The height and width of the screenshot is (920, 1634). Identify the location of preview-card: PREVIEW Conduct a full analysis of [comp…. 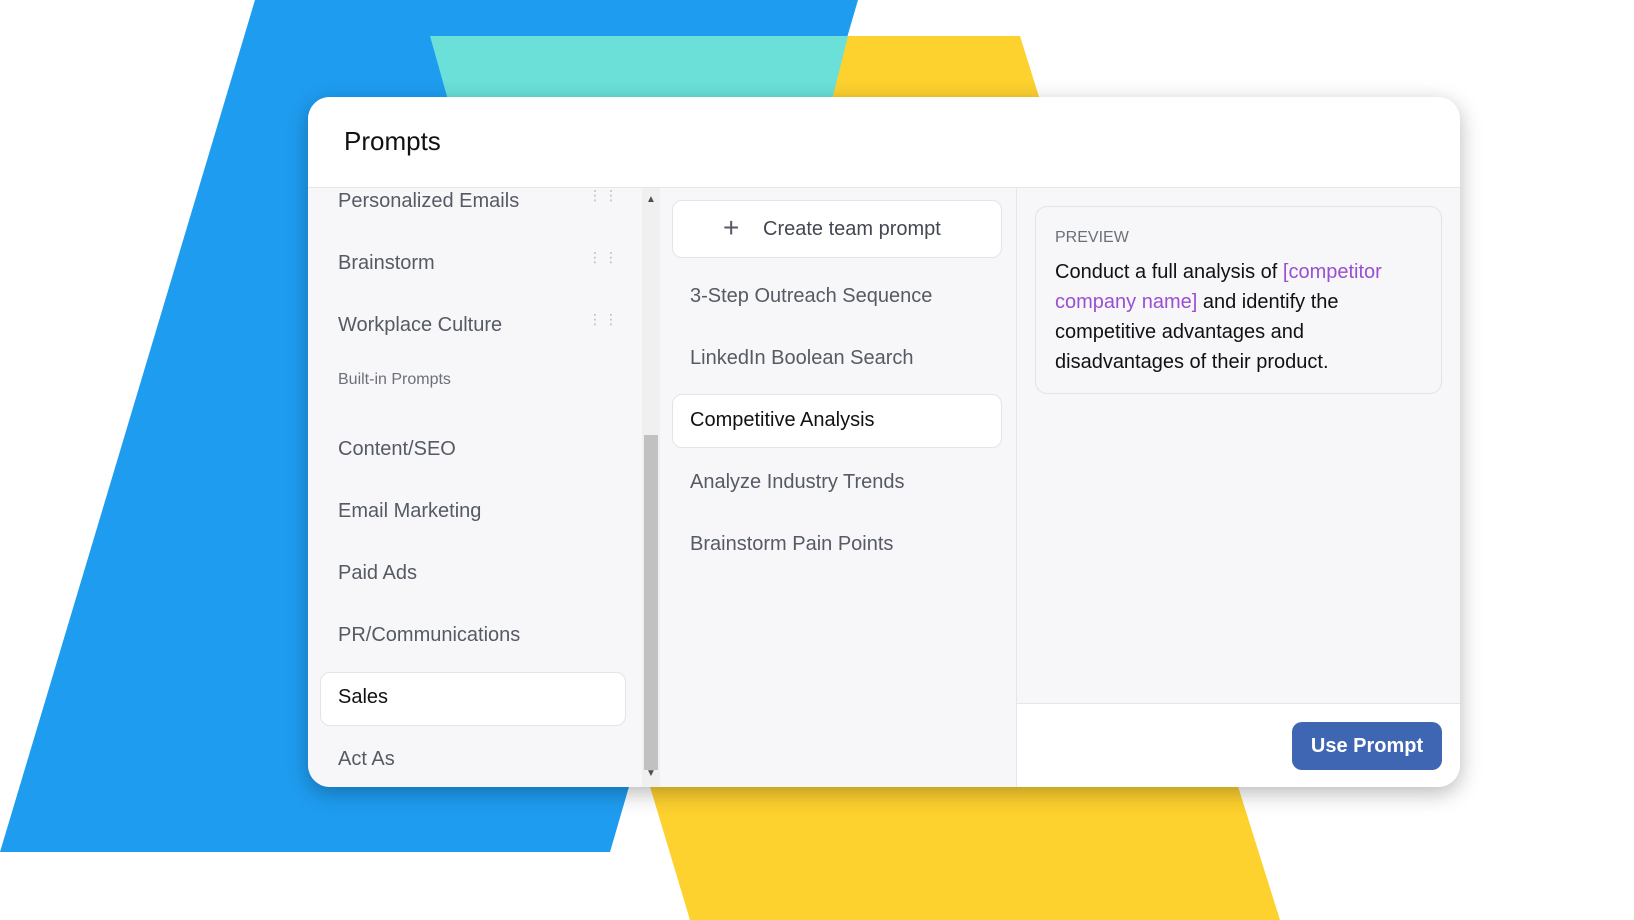
(1238, 300).